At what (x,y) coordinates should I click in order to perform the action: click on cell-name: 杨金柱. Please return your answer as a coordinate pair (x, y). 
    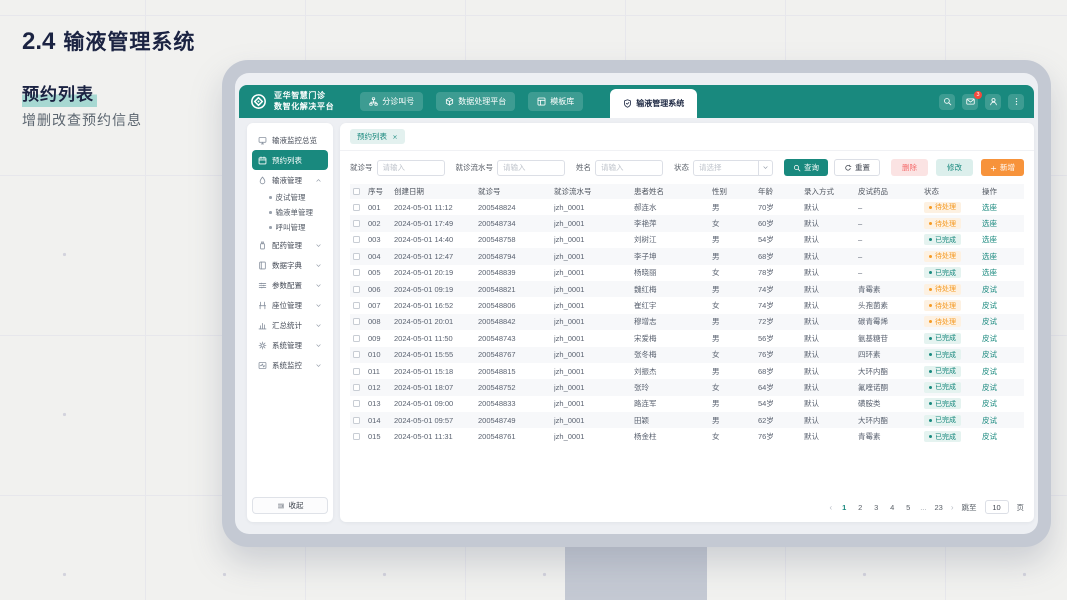
    Looking at the image, I should click on (645, 437).